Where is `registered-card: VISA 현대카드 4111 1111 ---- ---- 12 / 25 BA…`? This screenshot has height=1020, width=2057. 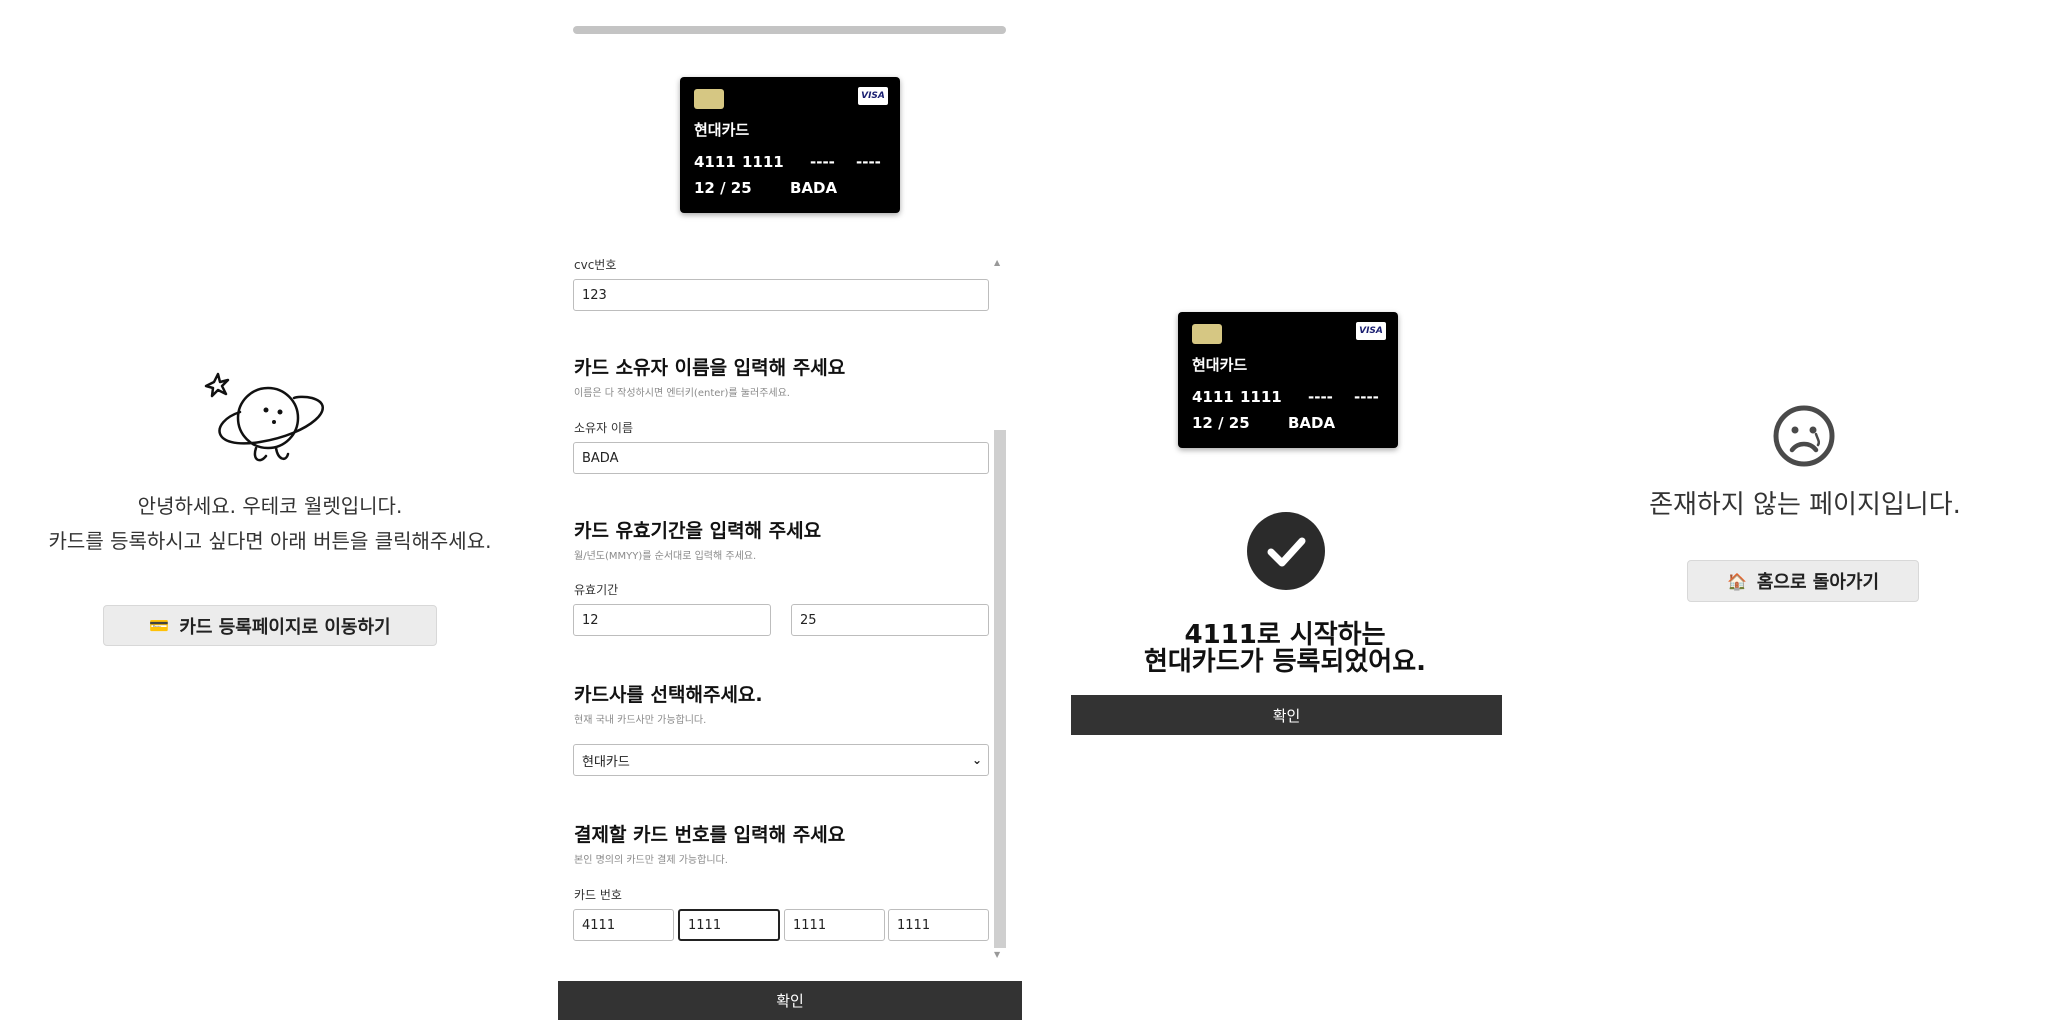
registered-card: VISA 현대카드 4111 1111 ---- ---- 12 / 25 BA… is located at coordinates (1288, 380).